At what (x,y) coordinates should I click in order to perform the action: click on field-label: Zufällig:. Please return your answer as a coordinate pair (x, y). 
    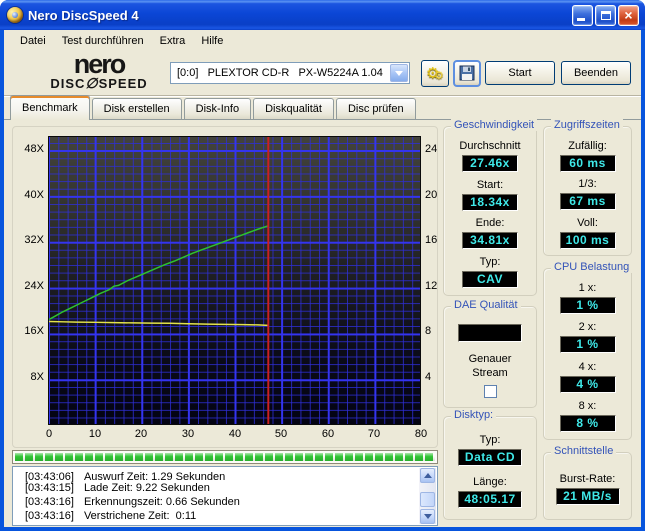
    Looking at the image, I should click on (587, 145).